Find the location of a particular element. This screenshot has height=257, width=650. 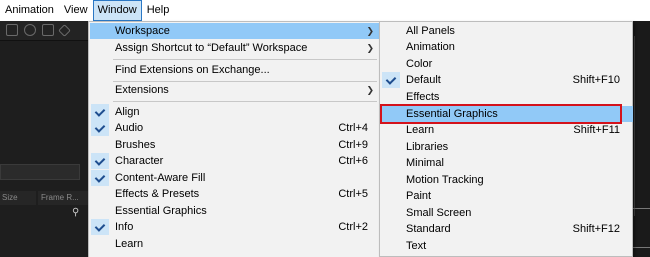

menu-item-assign-shortcut: Assign Shortcut to “Default” Workspace ❯ is located at coordinates (235, 48).